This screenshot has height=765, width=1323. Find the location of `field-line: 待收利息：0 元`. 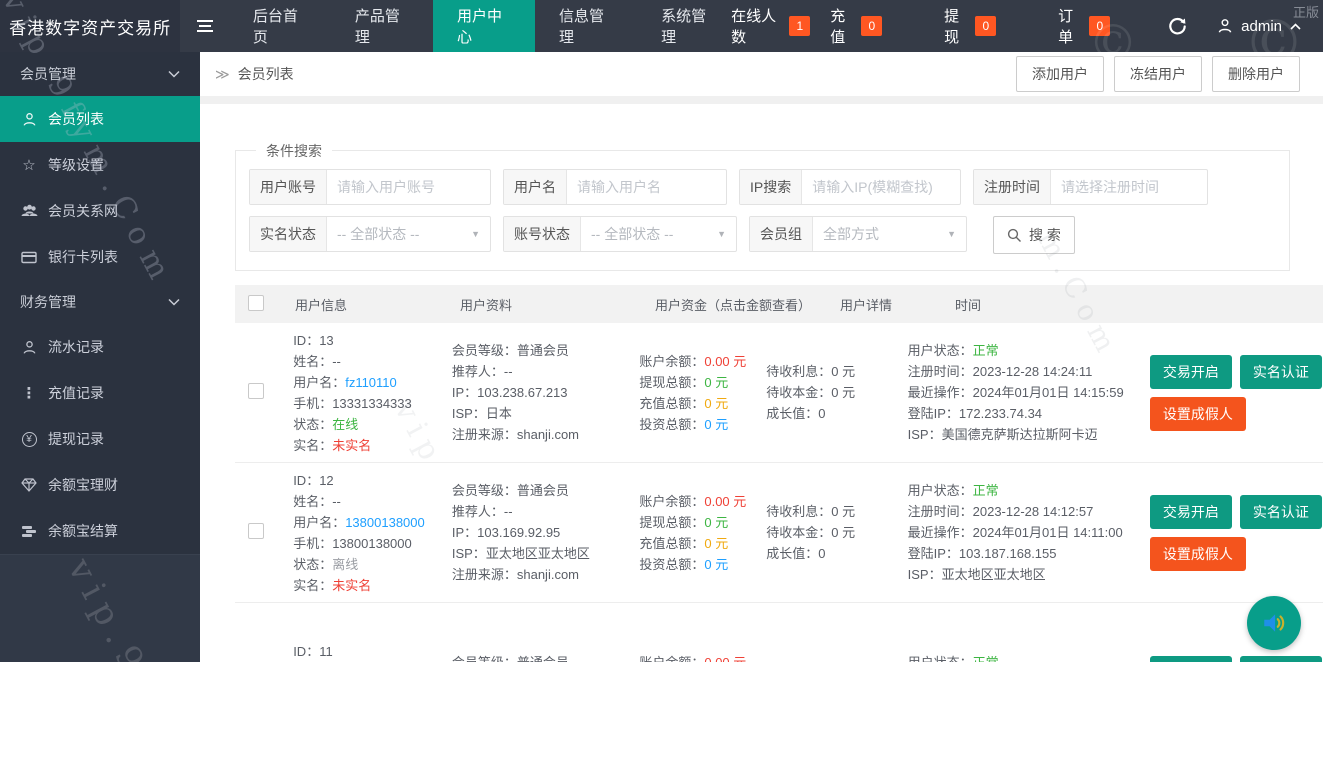

field-line: 待收利息：0 元 is located at coordinates (836, 511).